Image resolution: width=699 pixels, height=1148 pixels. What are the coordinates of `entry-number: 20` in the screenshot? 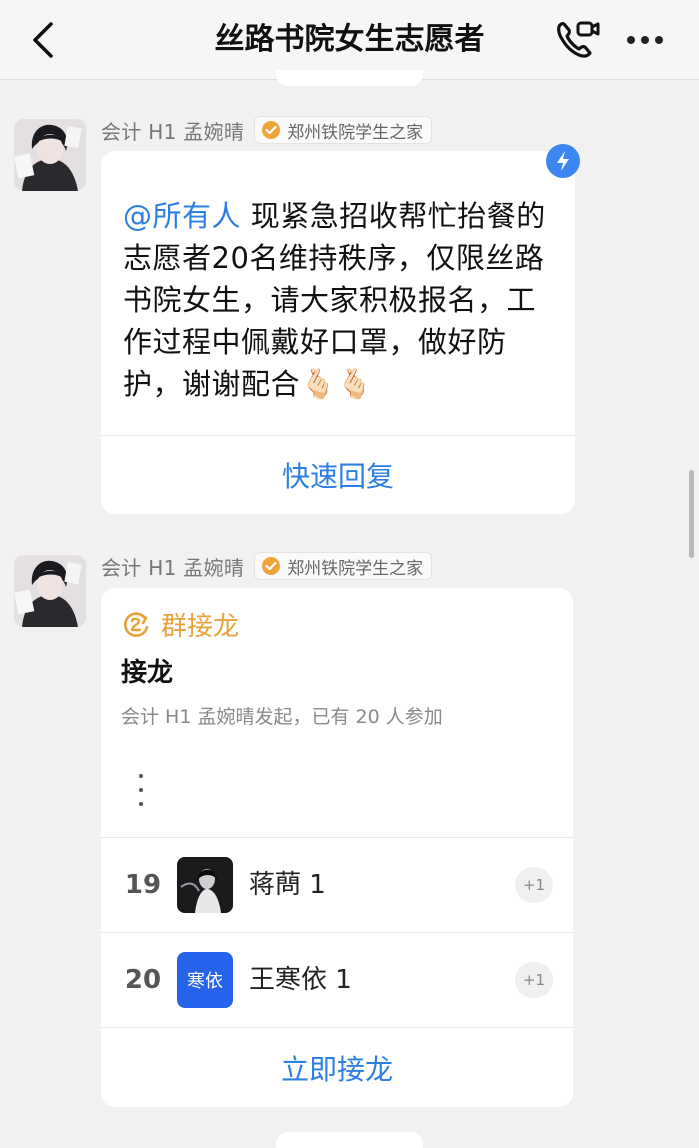 It's located at (143, 980).